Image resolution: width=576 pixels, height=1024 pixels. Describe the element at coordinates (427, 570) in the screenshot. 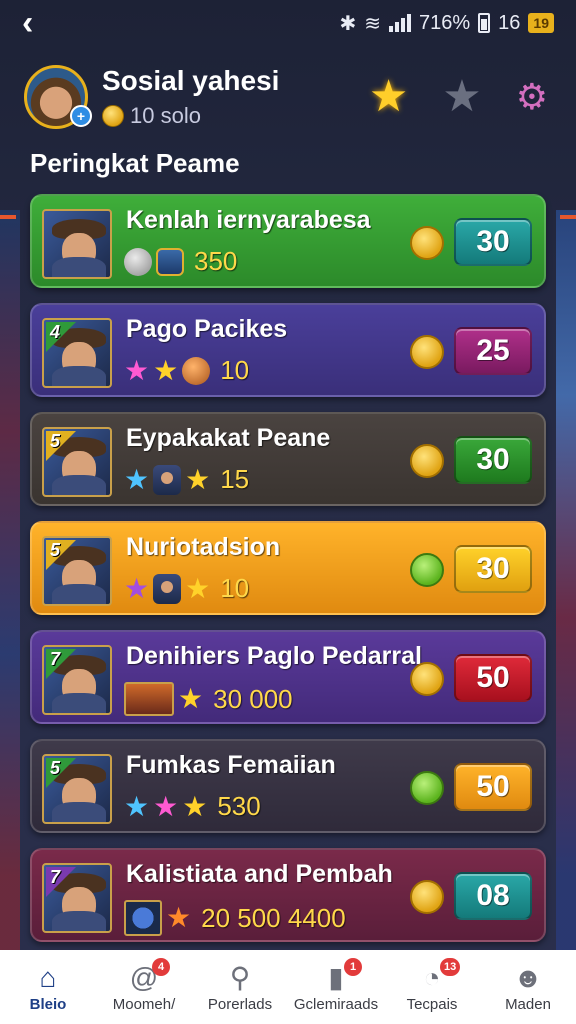

I see `green-coin-icon` at that location.